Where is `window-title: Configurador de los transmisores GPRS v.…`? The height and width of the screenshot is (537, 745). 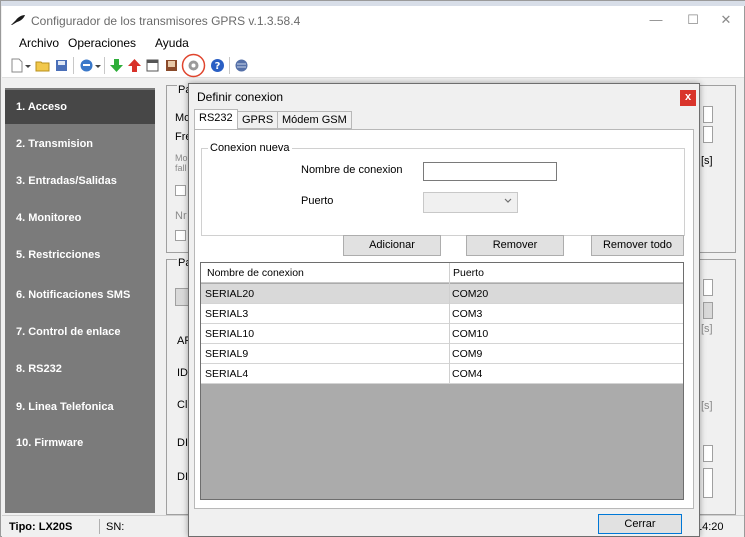
window-title: Configurador de los transmisores GPRS v.… is located at coordinates (166, 21).